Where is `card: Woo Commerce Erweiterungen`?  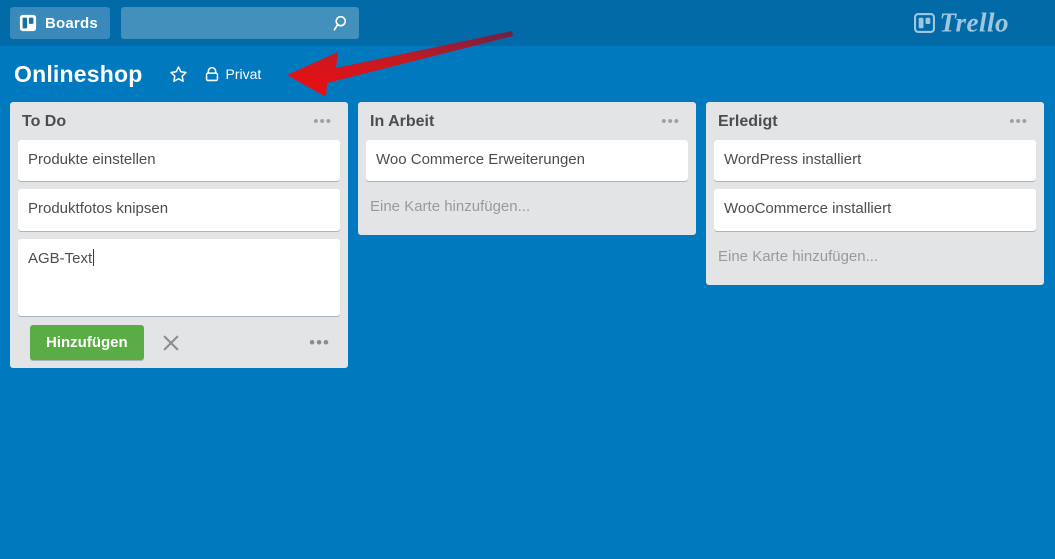 card: Woo Commerce Erweiterungen is located at coordinates (527, 160).